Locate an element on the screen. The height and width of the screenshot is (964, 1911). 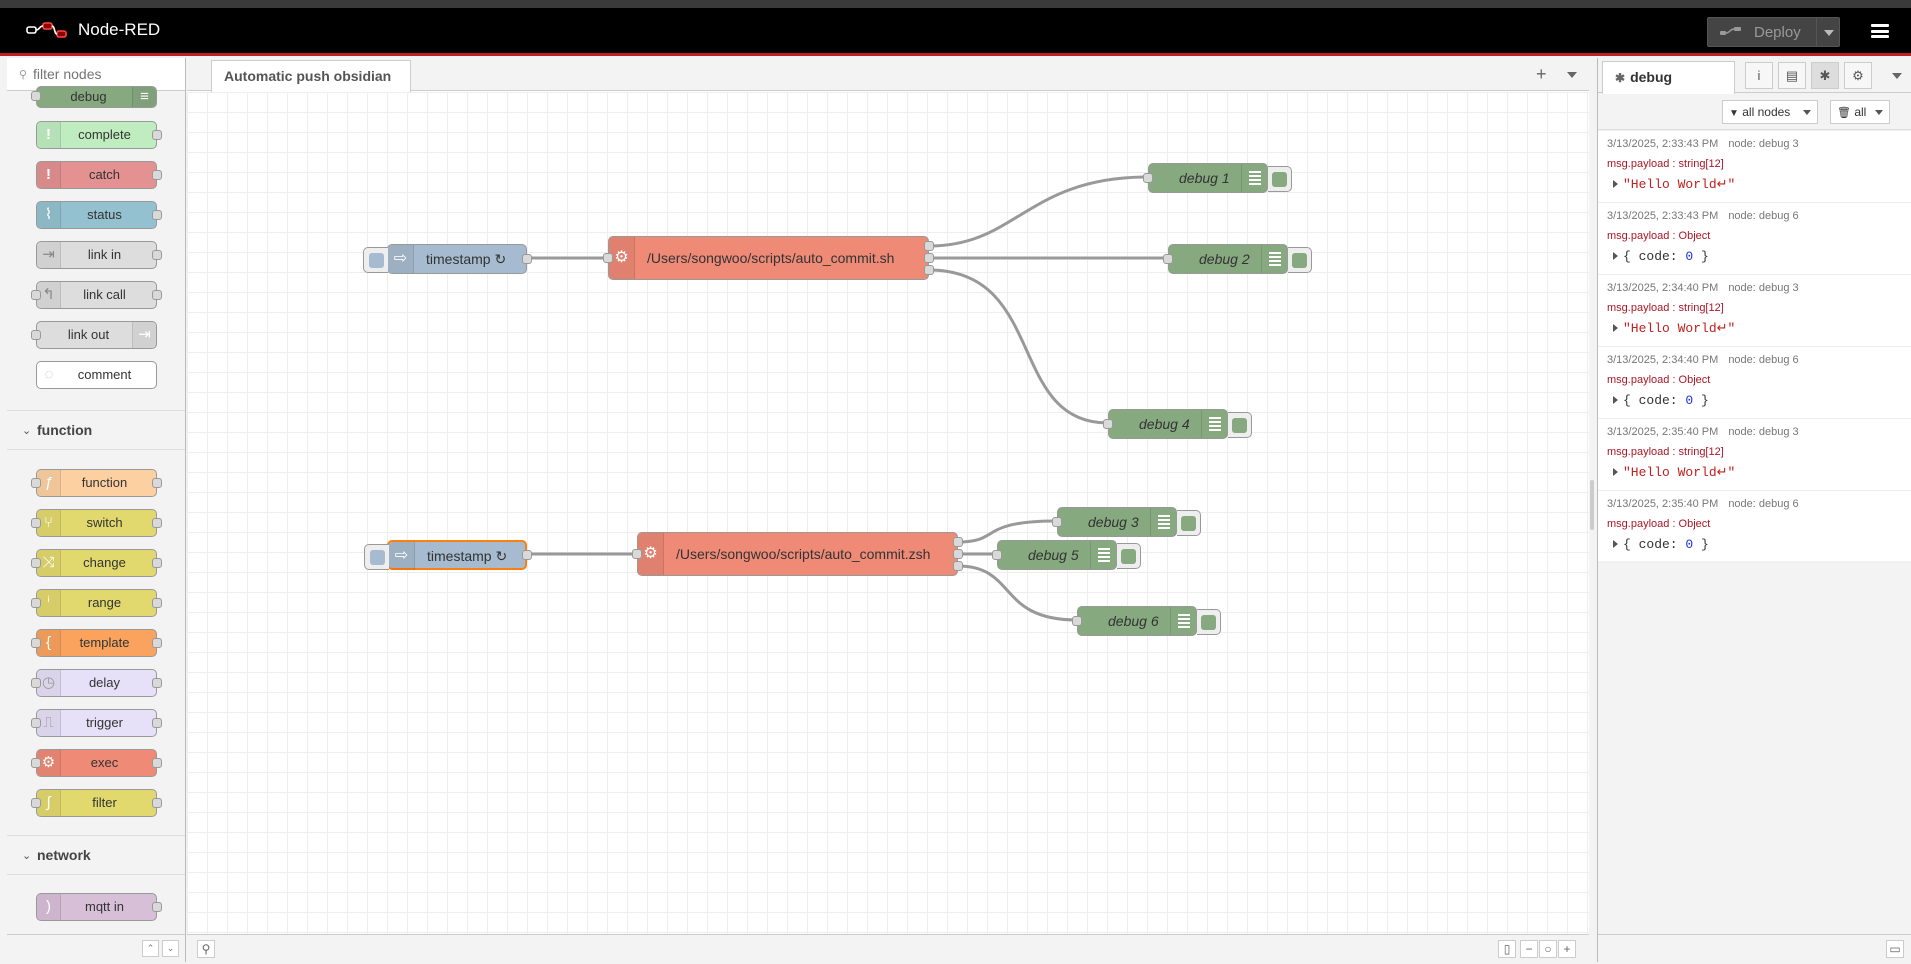
palette-node-trigger: trigger ⎍ is located at coordinates (96, 723).